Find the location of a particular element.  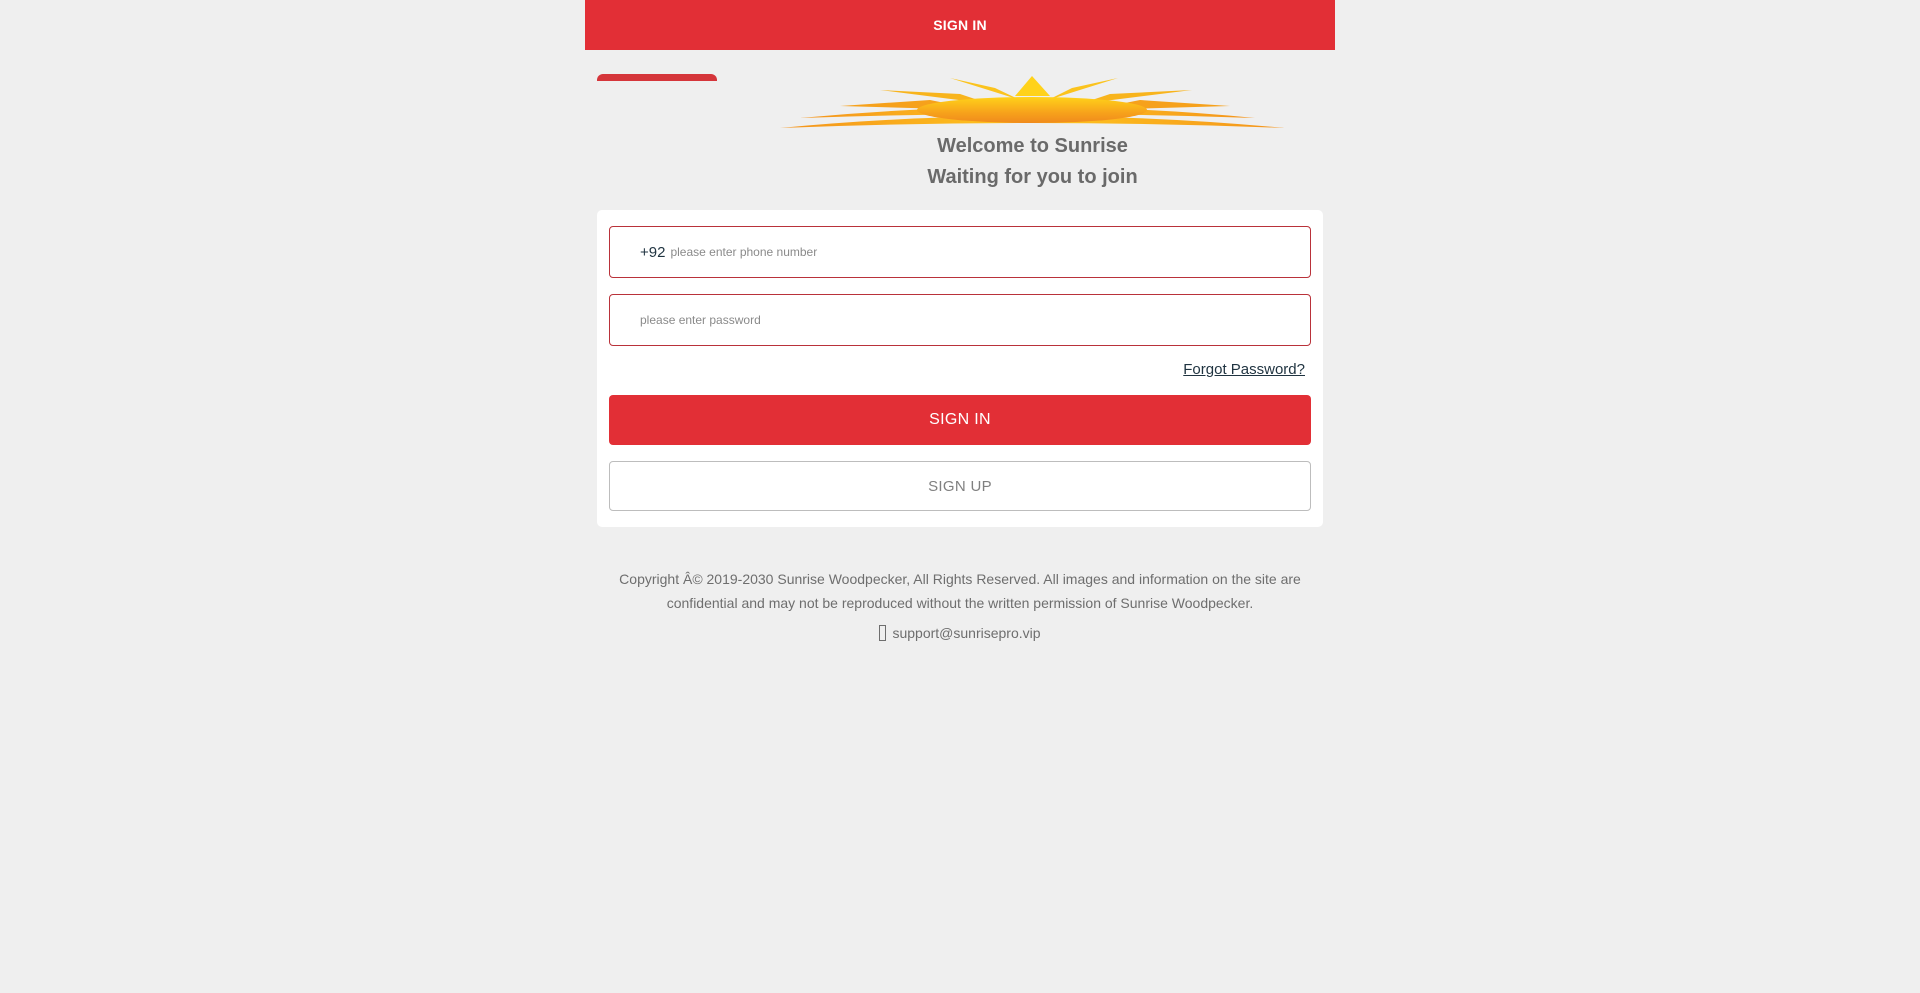

sign-up-button: SIGN UP is located at coordinates (960, 486).